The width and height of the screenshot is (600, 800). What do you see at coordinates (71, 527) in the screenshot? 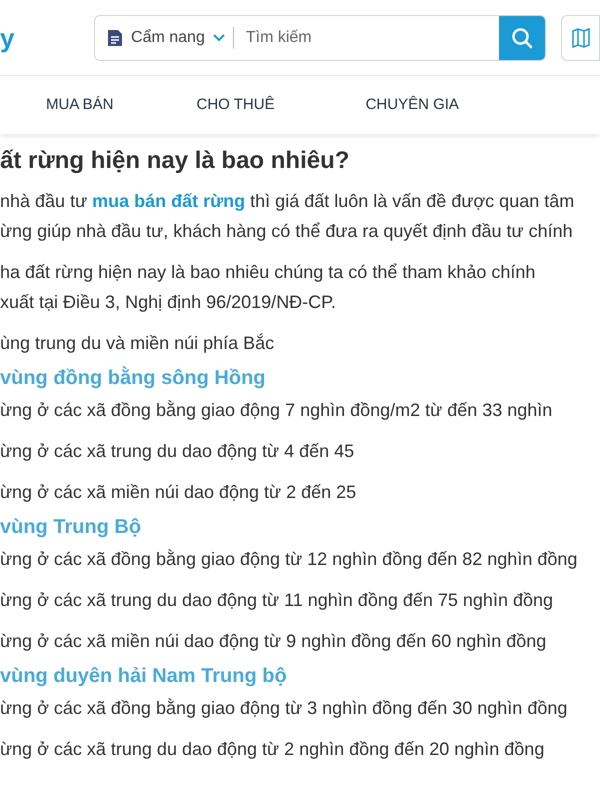
I see `section-heading: vùng Trung Bộ` at bounding box center [71, 527].